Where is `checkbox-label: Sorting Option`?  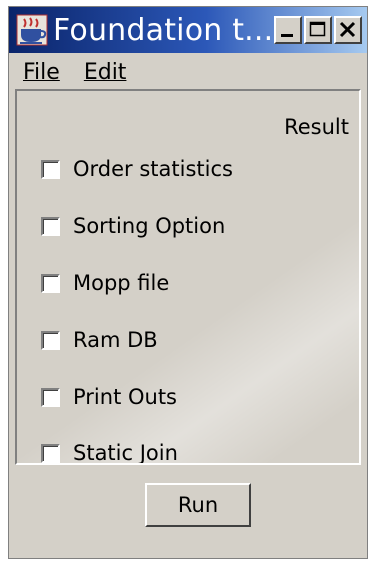 checkbox-label: Sorting Option is located at coordinates (149, 226).